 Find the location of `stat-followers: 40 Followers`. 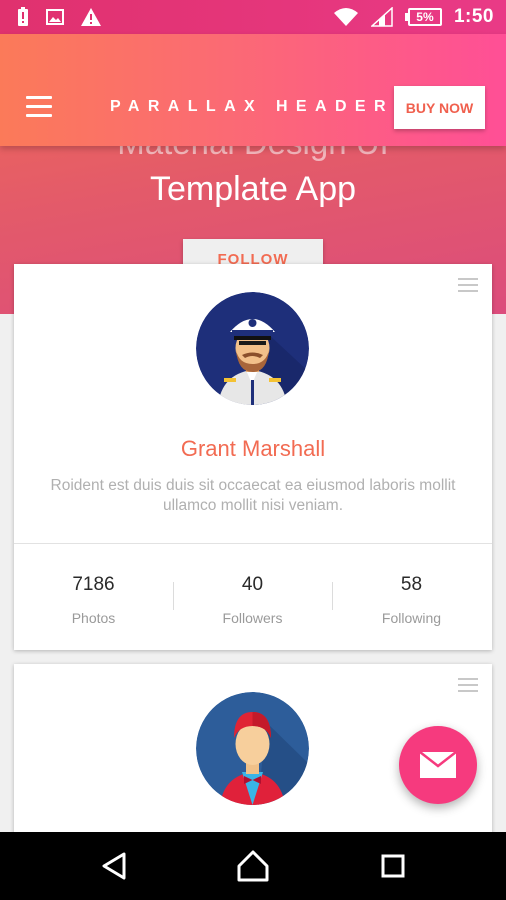

stat-followers: 40 Followers is located at coordinates (252, 597).